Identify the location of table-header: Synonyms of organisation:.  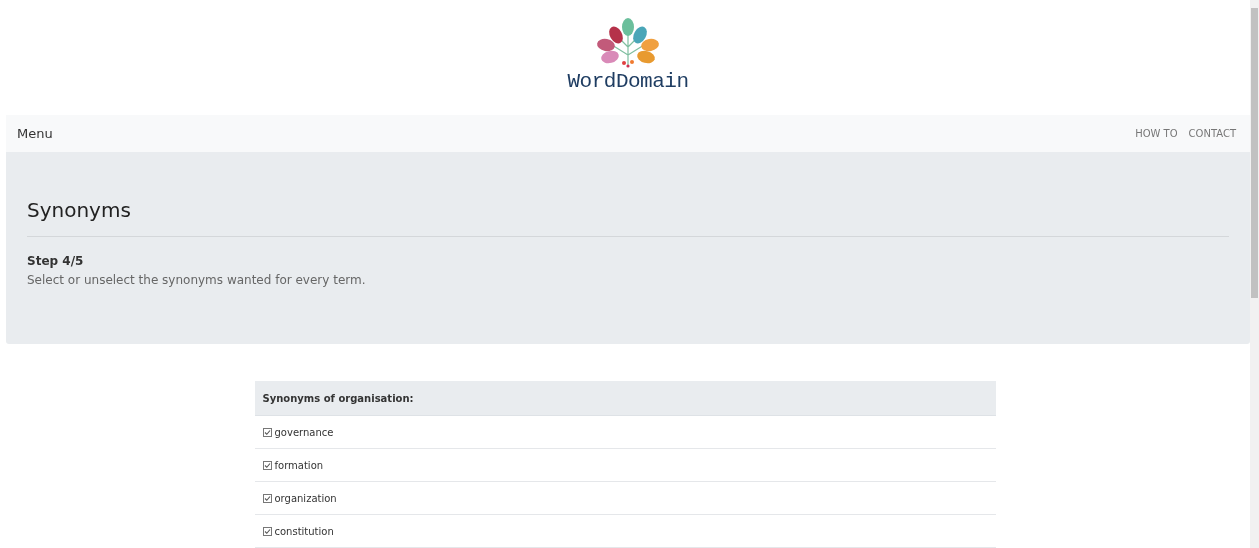
(625, 398).